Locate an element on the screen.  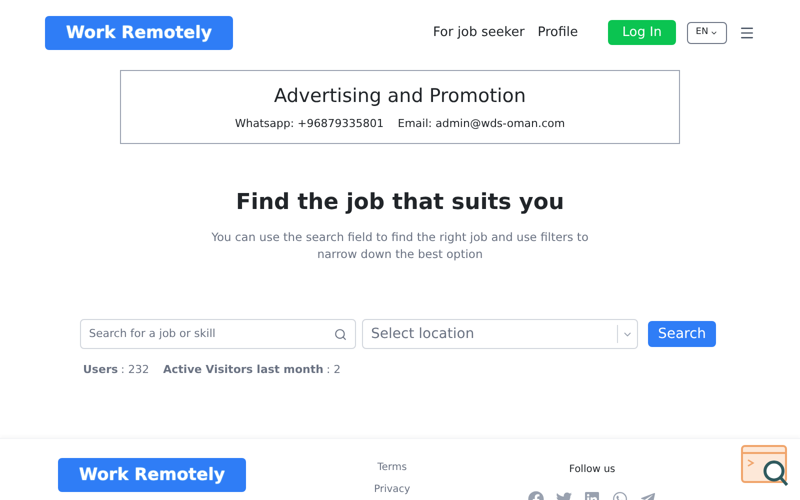
hero-title: Find the job that suits you is located at coordinates (400, 203).